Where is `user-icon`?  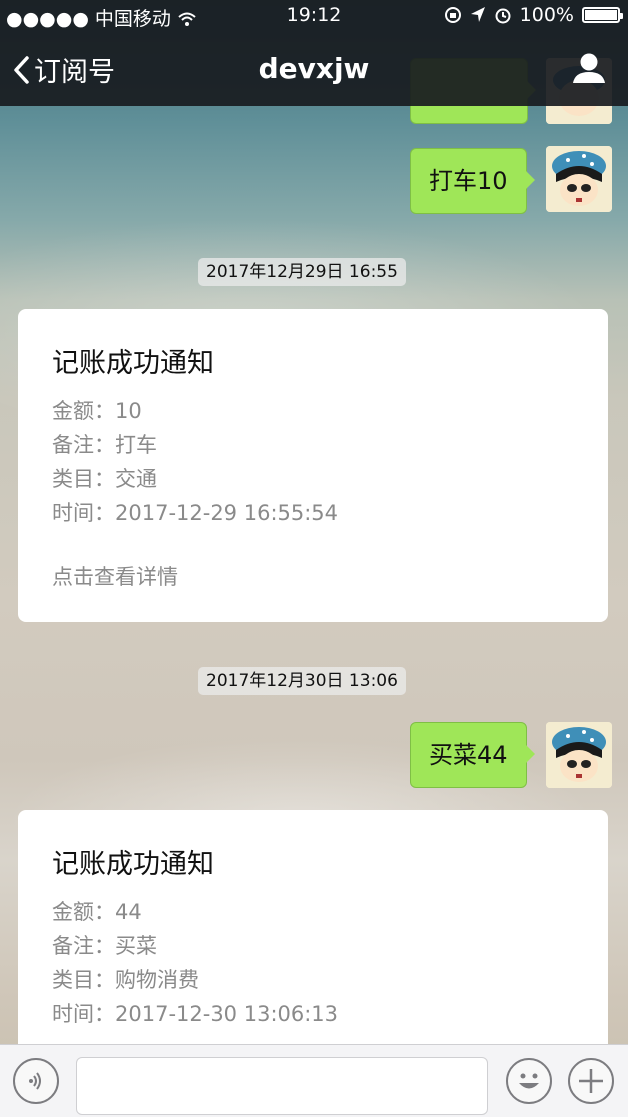
user-icon is located at coordinates (589, 70).